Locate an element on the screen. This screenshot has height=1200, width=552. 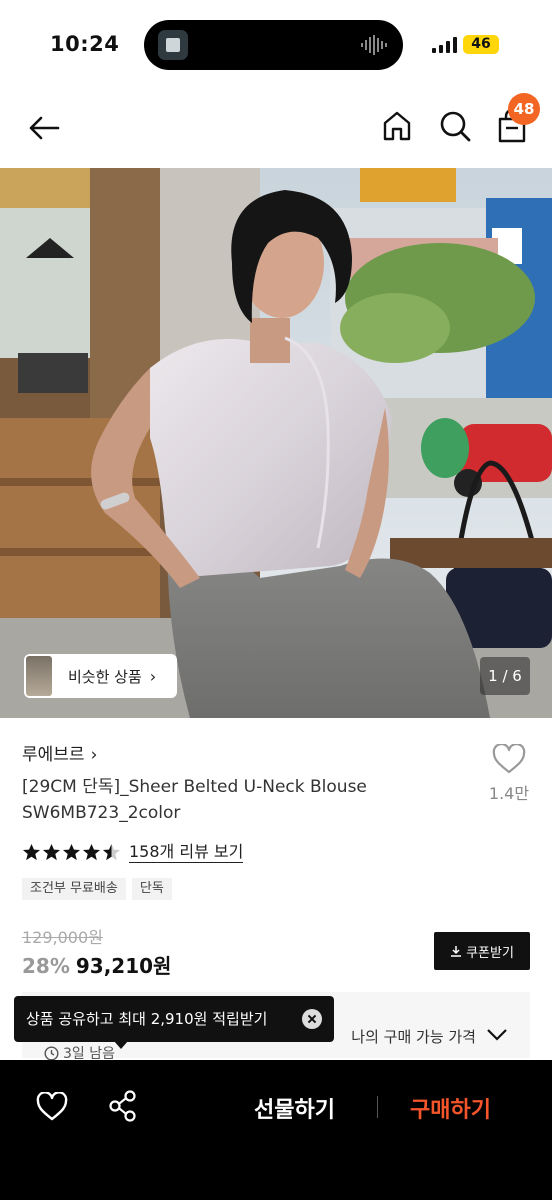
home-icon is located at coordinates (397, 126).